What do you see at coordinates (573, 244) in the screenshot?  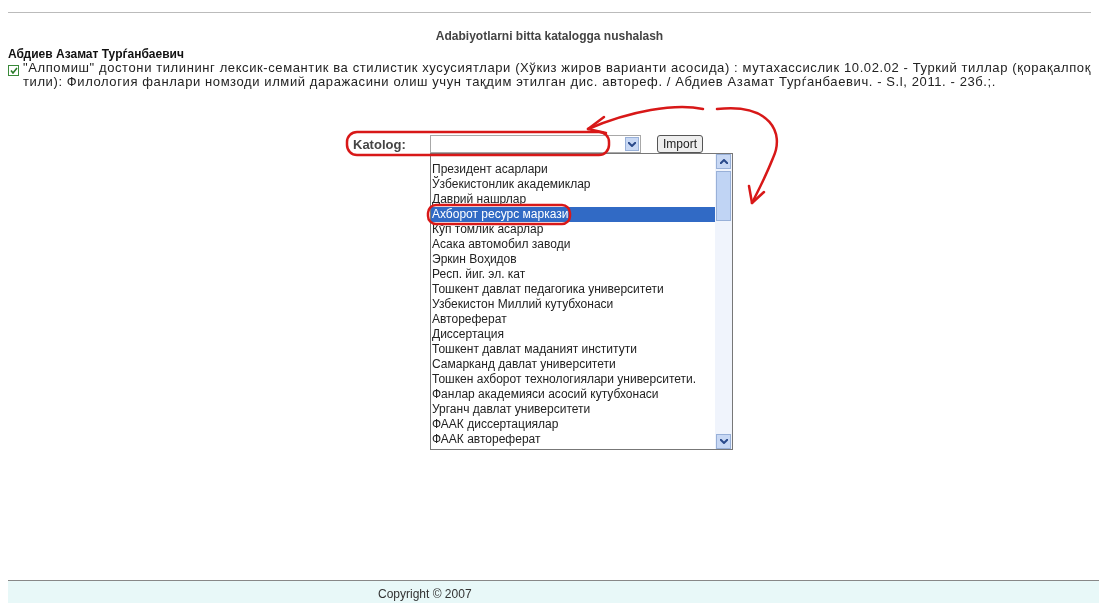 I see `catalog-option: Асака автомобил заводи` at bounding box center [573, 244].